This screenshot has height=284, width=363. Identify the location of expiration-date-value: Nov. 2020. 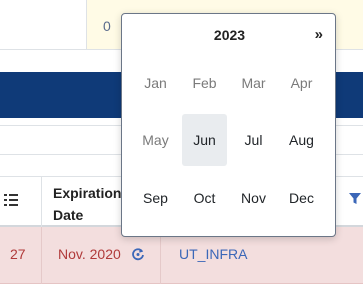
(89, 254).